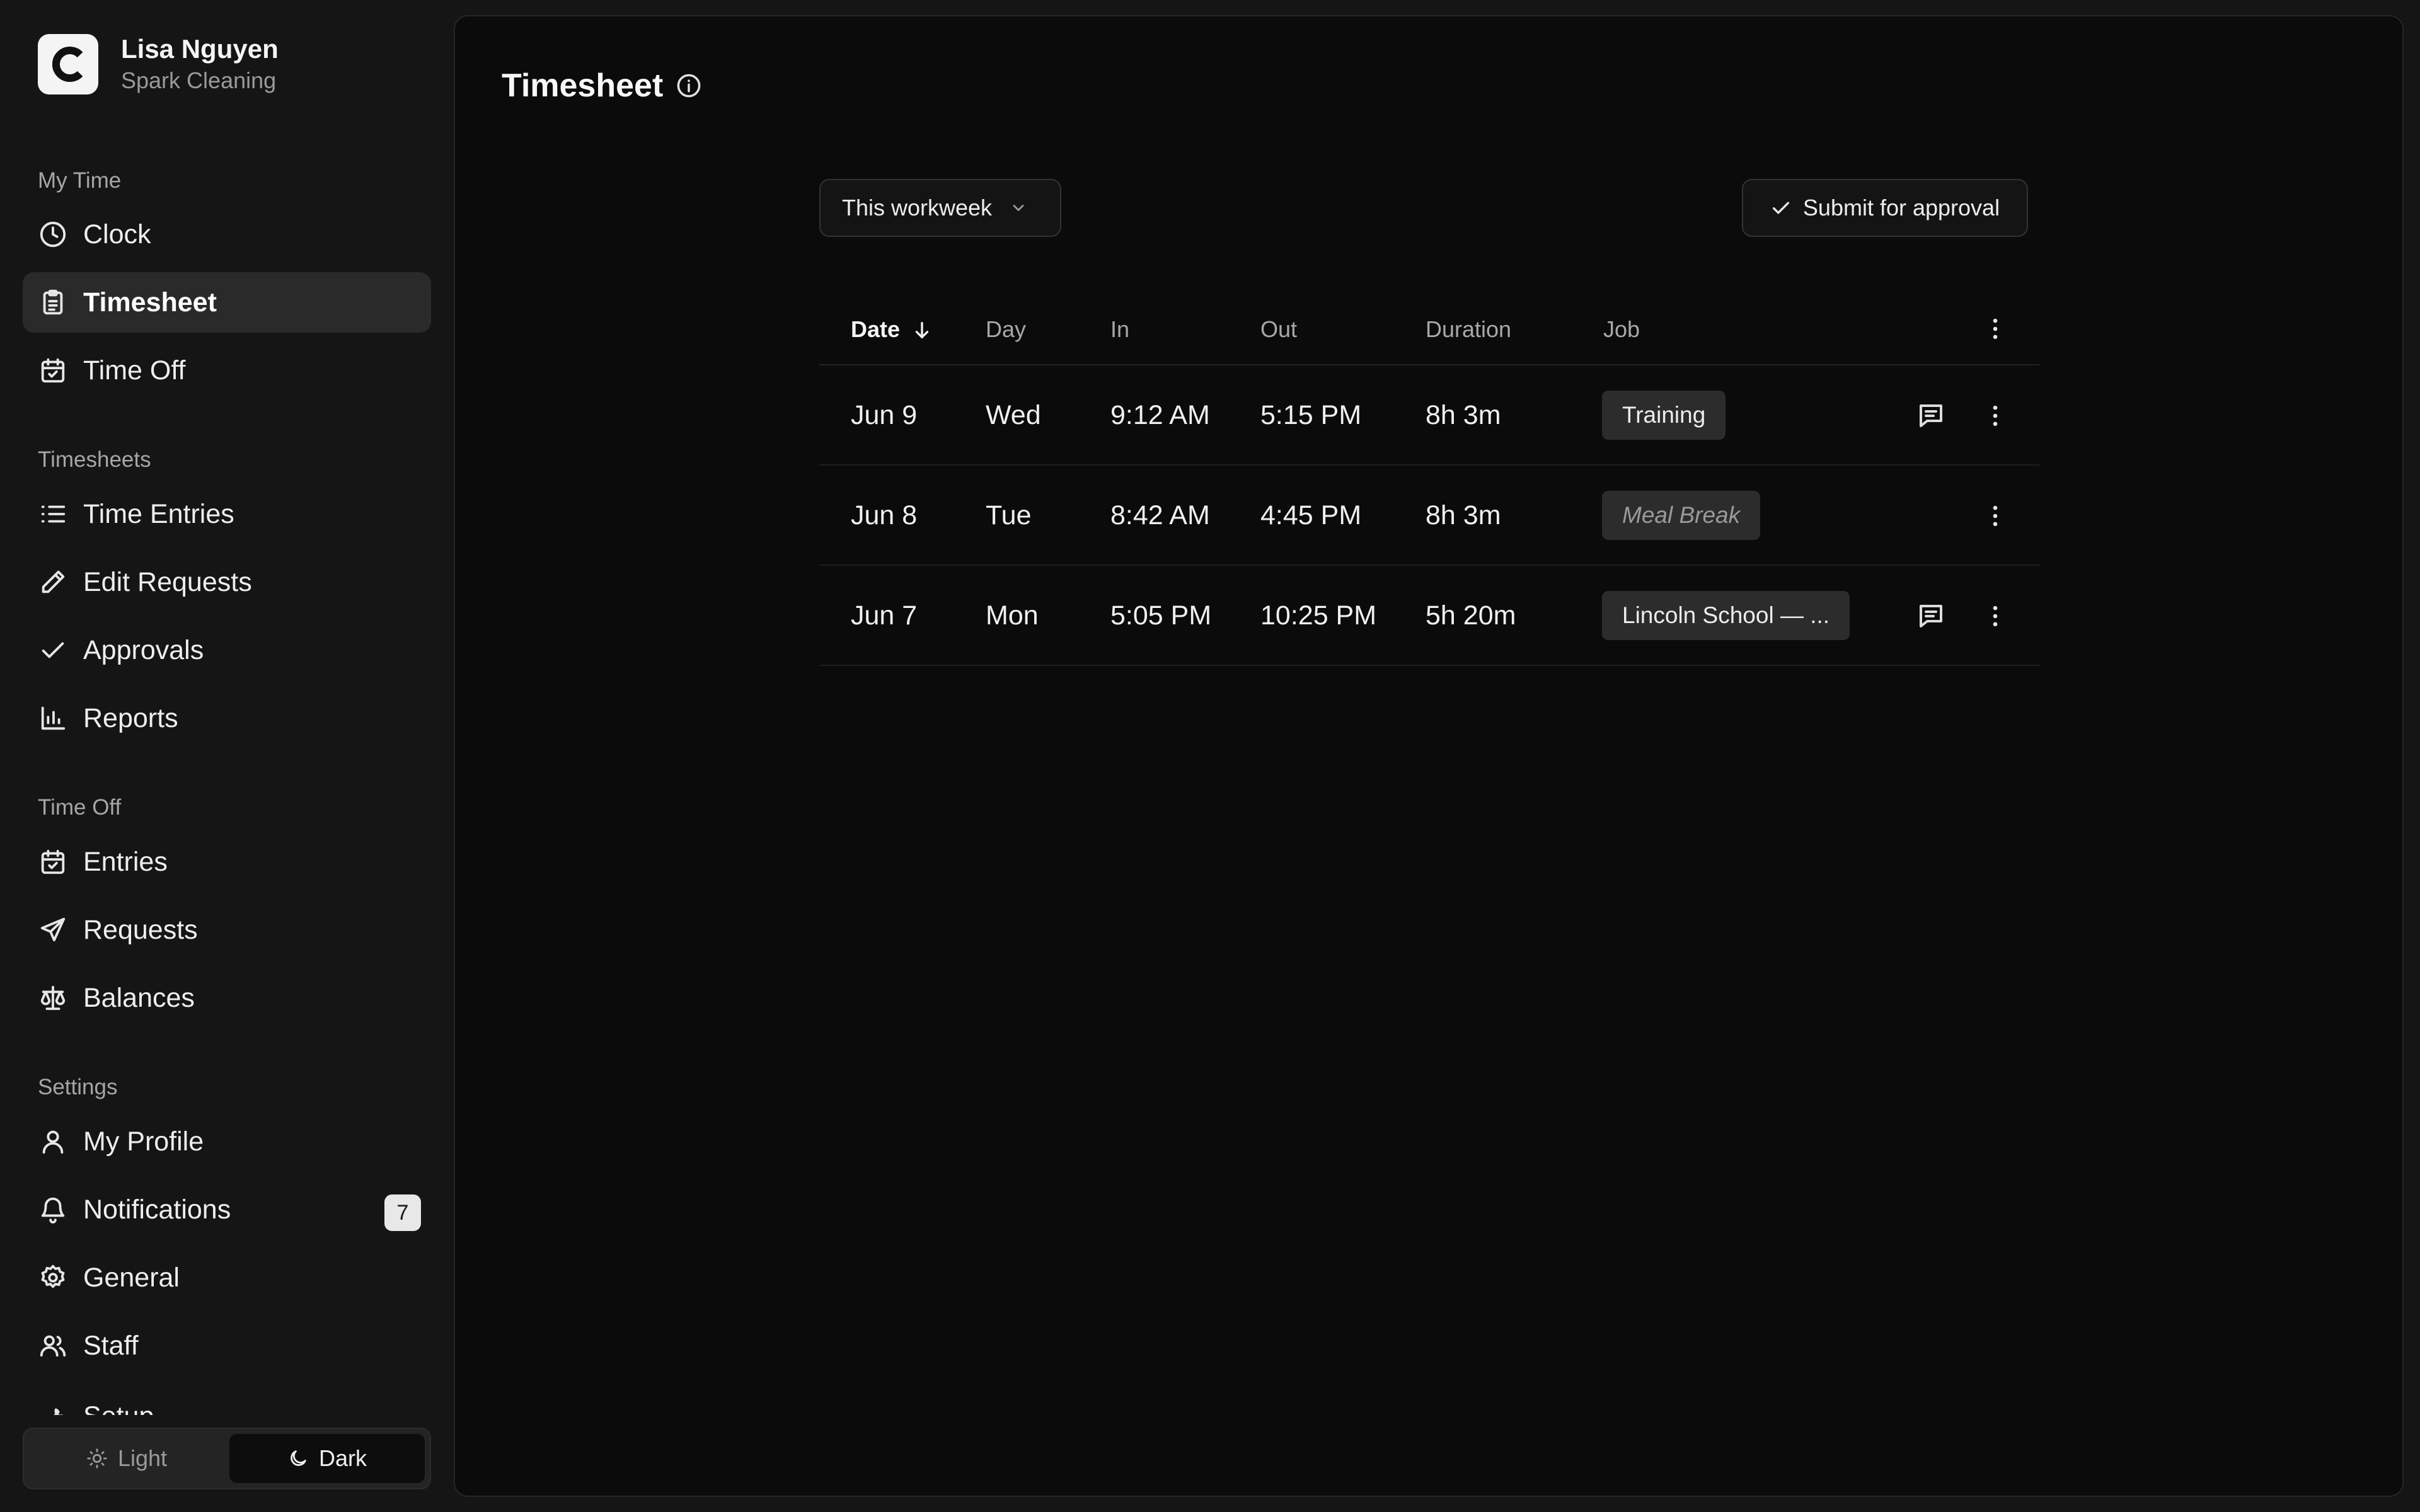  I want to click on sidebar-item-balances: Balances, so click(227, 998).